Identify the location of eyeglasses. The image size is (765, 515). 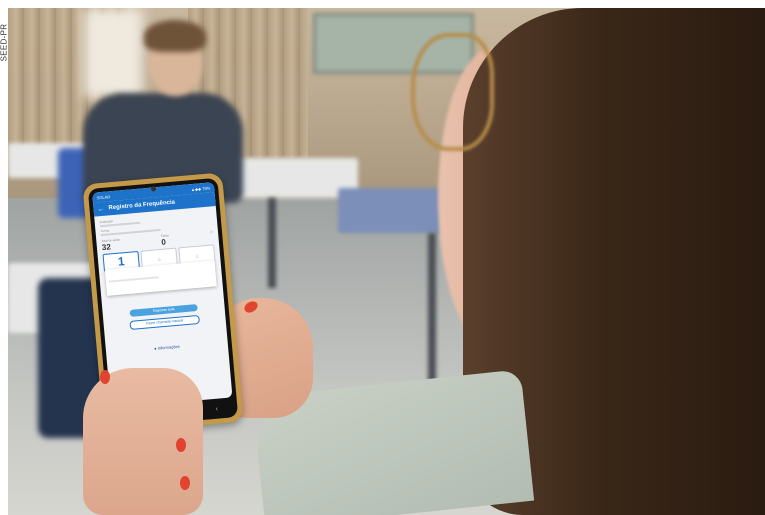
(452, 92).